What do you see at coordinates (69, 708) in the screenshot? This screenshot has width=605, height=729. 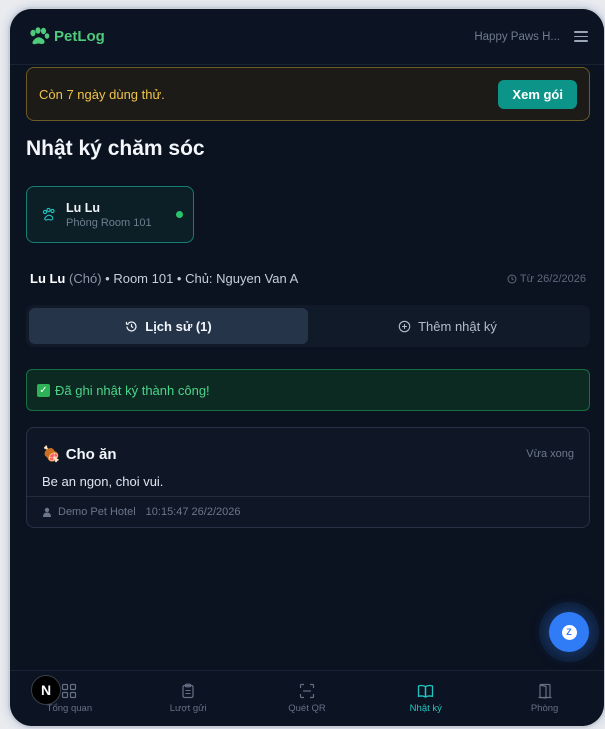 I see `nav-item-overview-label: Tổng quan` at bounding box center [69, 708].